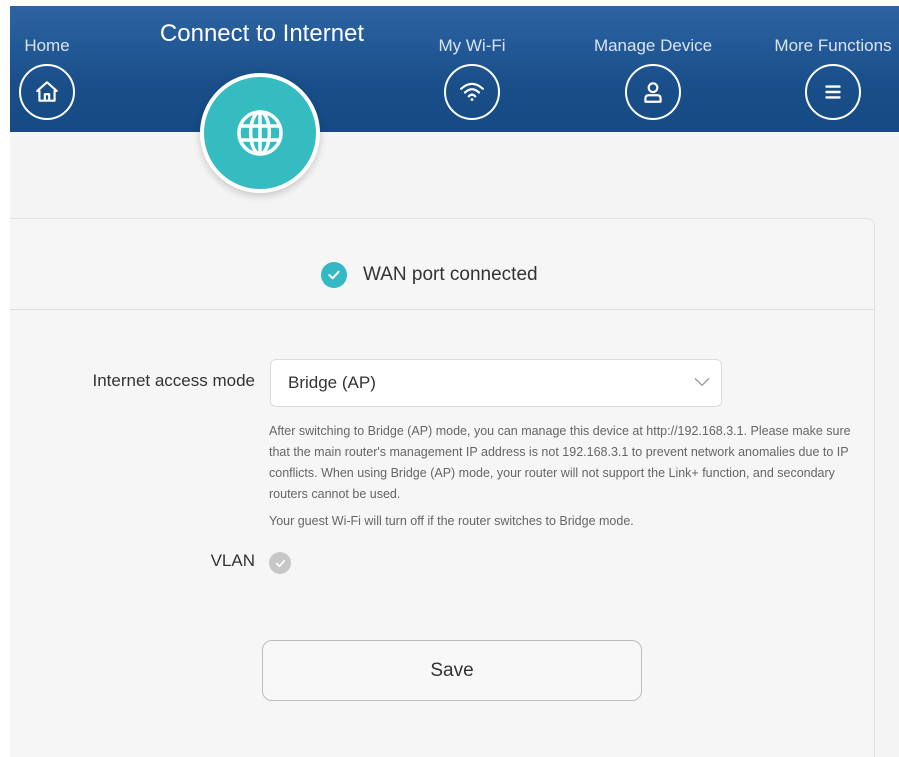 This screenshot has width=899, height=757. I want to click on wan-status-text: WAN port connected, so click(450, 274).